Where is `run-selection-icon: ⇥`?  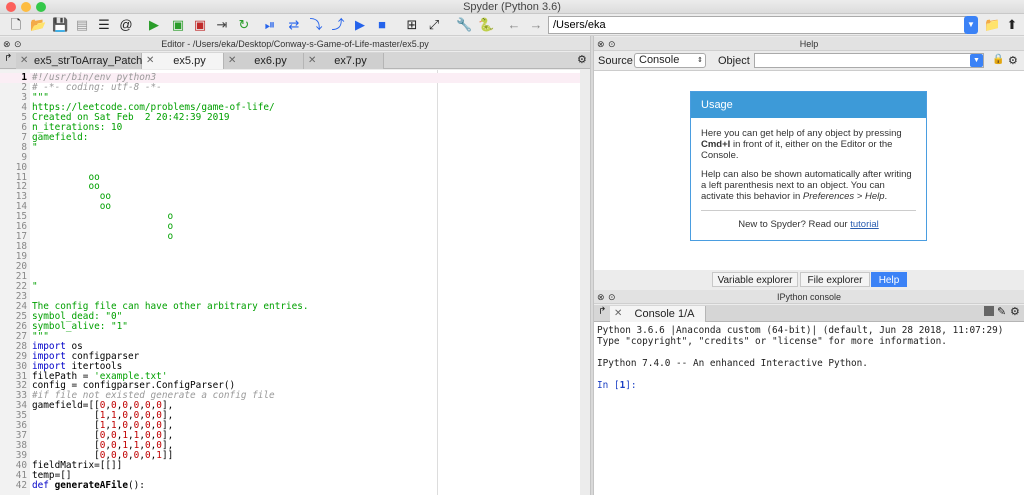 run-selection-icon: ⇥ is located at coordinates (222, 25).